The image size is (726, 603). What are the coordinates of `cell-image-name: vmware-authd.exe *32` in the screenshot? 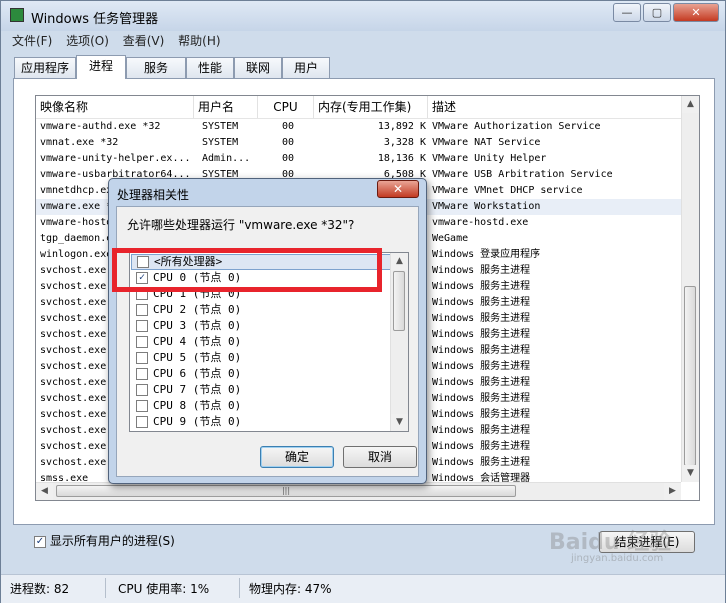 It's located at (100, 126).